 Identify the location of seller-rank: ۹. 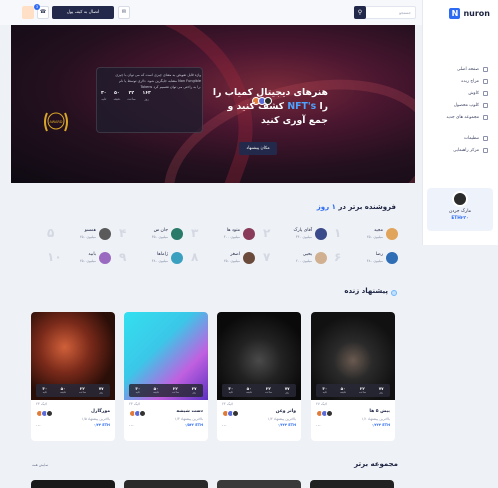
(123, 257).